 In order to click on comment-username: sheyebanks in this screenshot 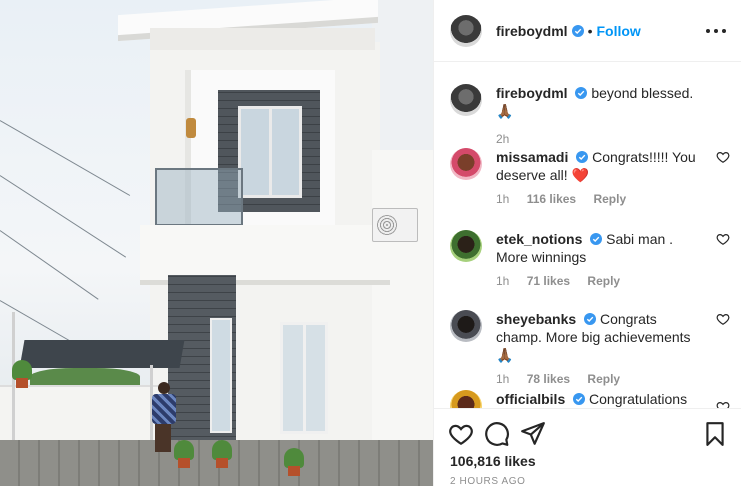, I will do `click(536, 319)`.